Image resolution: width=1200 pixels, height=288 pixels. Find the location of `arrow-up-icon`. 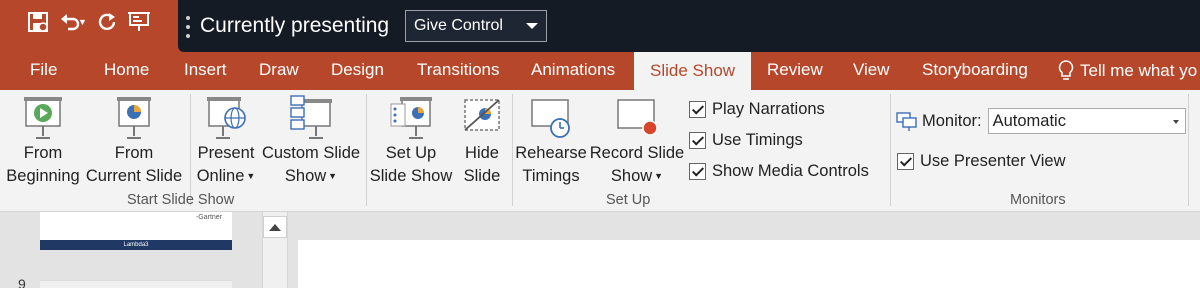

arrow-up-icon is located at coordinates (275, 227).